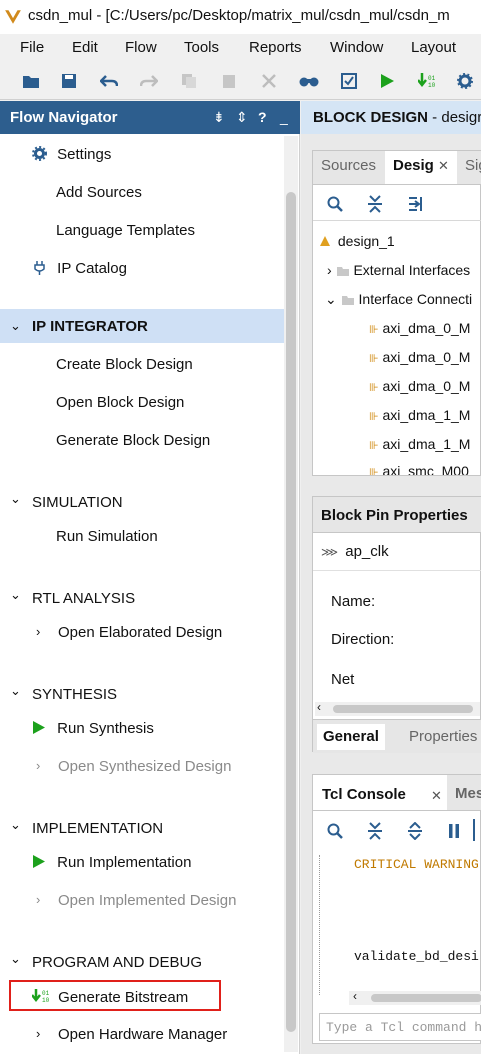 Image resolution: width=481 pixels, height=1054 pixels. I want to click on nav-item-open-elaborated-design: Open Elaborated Design, so click(140, 632).